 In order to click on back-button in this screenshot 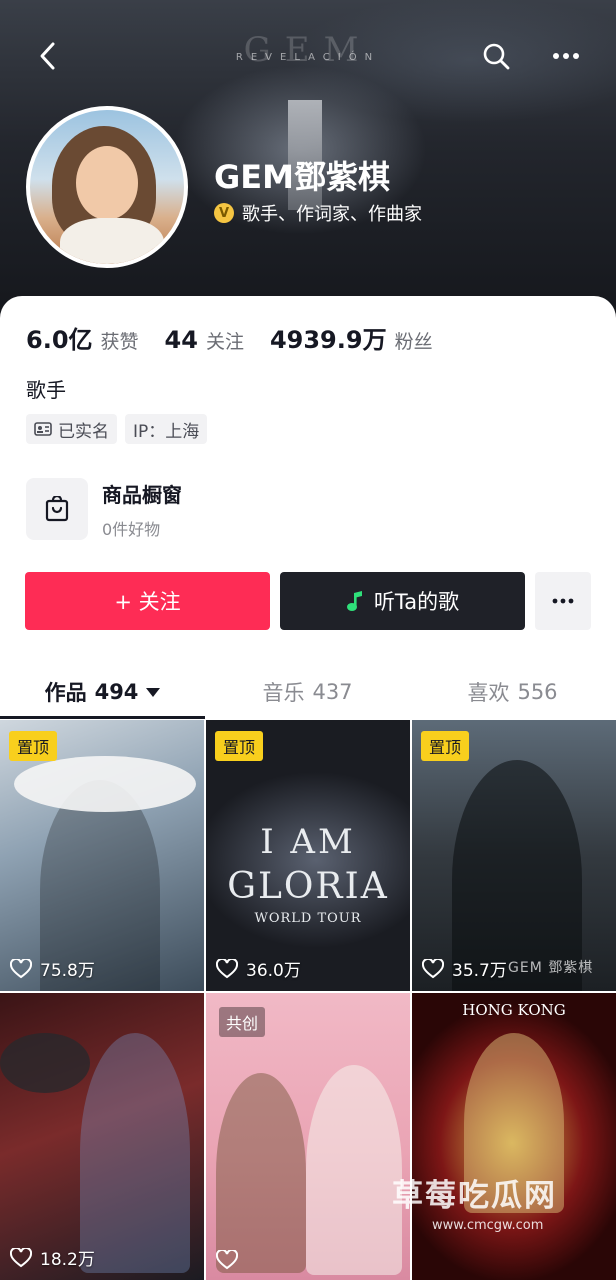, I will do `click(48, 56)`.